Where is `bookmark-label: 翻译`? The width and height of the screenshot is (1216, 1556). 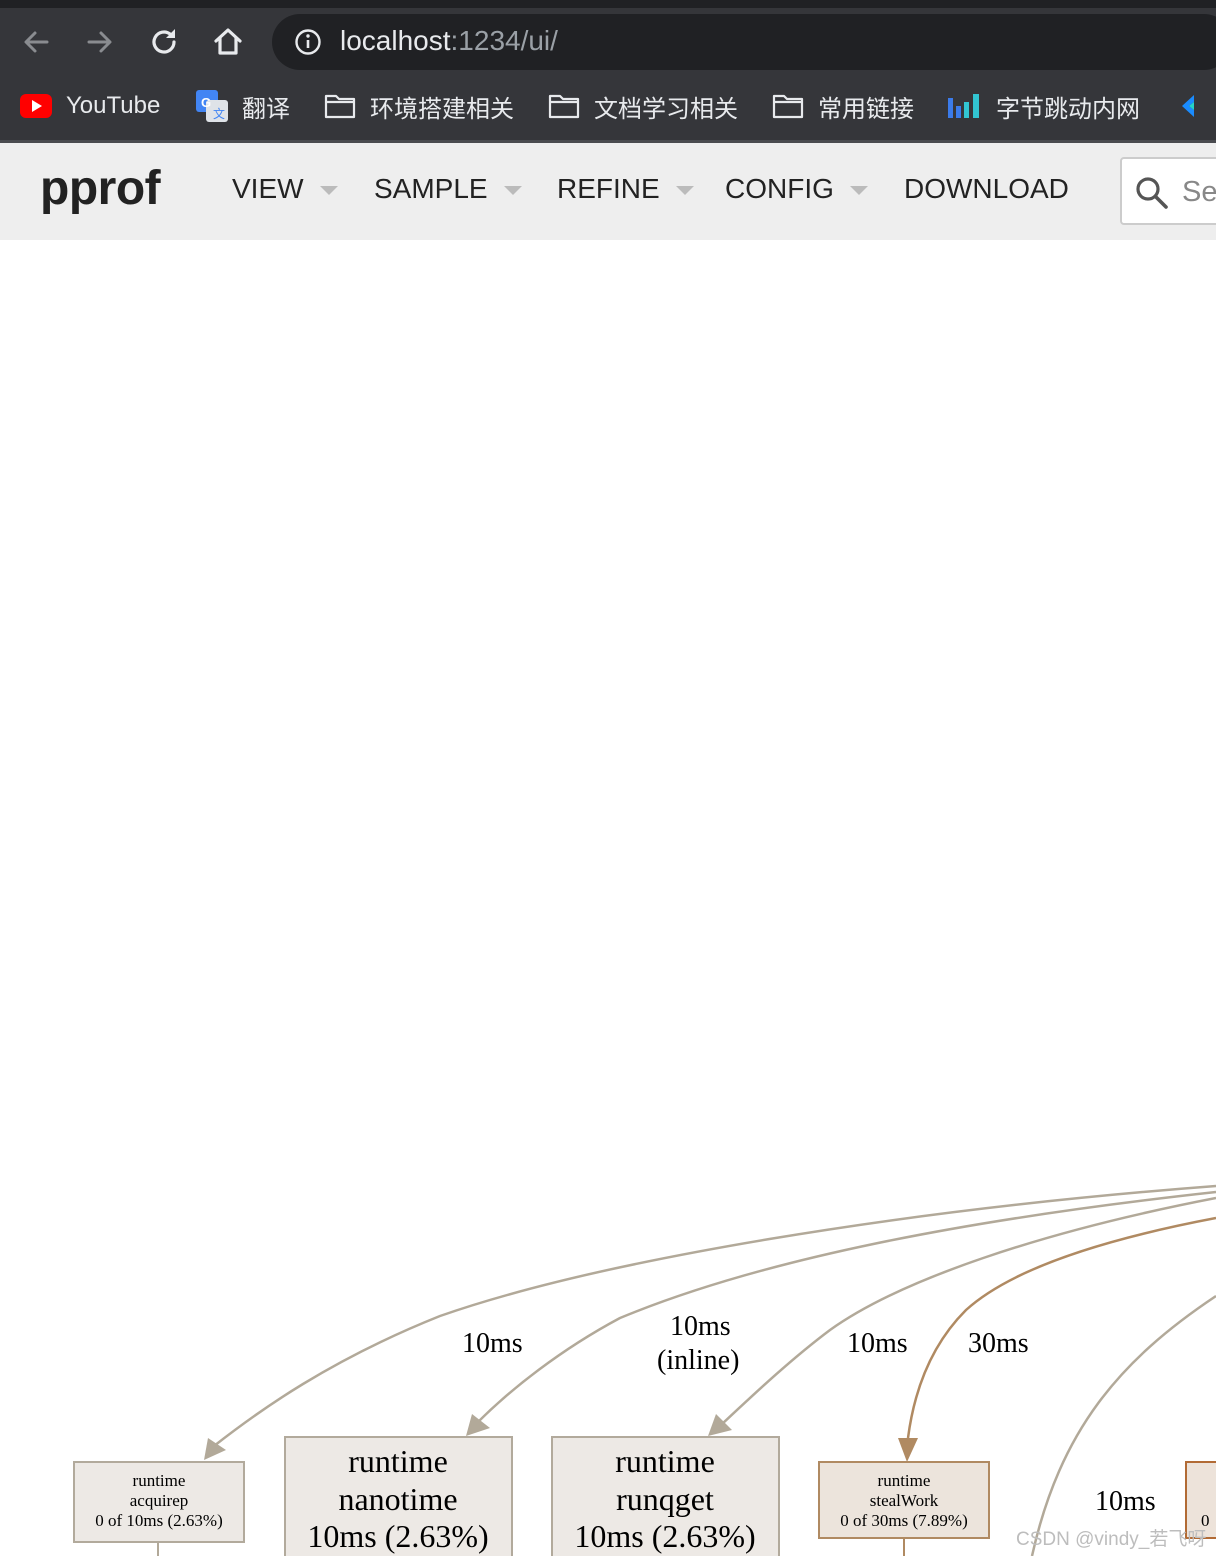 bookmark-label: 翻译 is located at coordinates (266, 109).